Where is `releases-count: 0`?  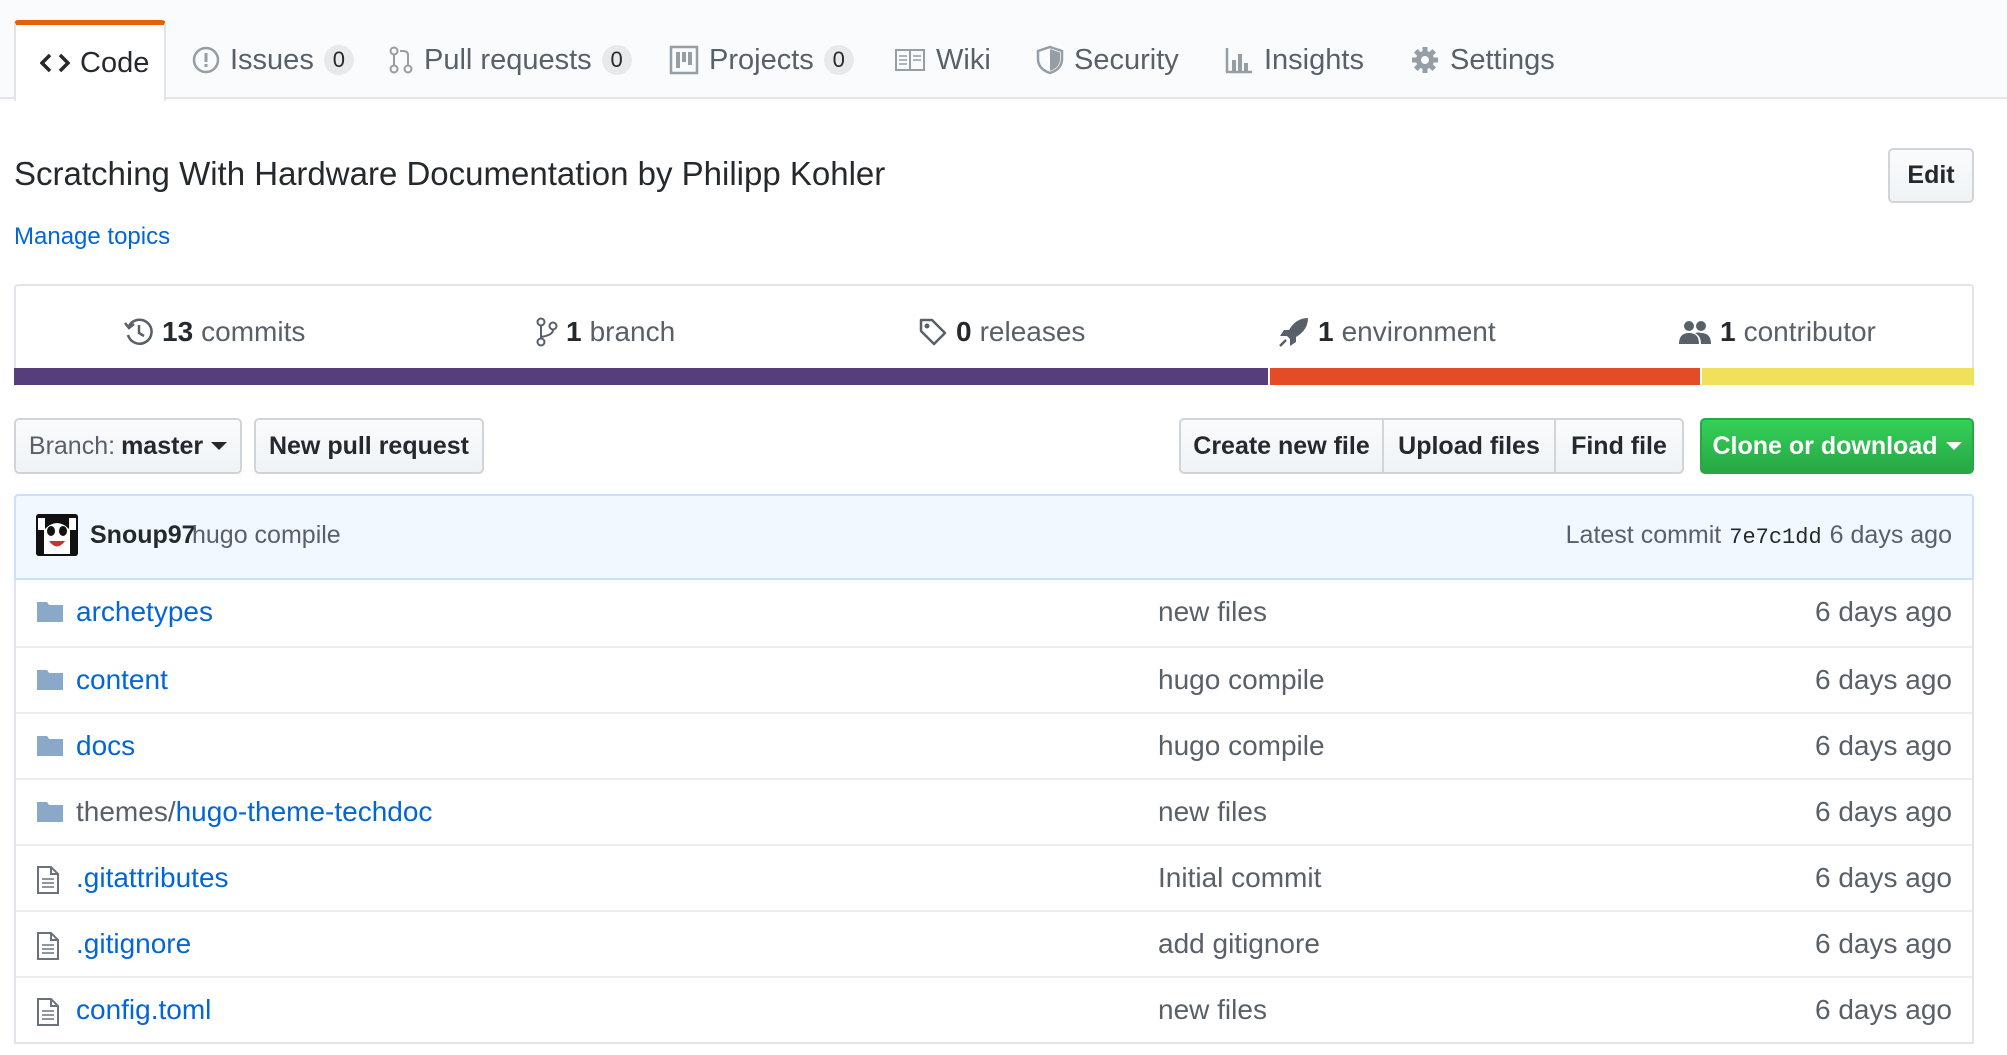 releases-count: 0 is located at coordinates (964, 331).